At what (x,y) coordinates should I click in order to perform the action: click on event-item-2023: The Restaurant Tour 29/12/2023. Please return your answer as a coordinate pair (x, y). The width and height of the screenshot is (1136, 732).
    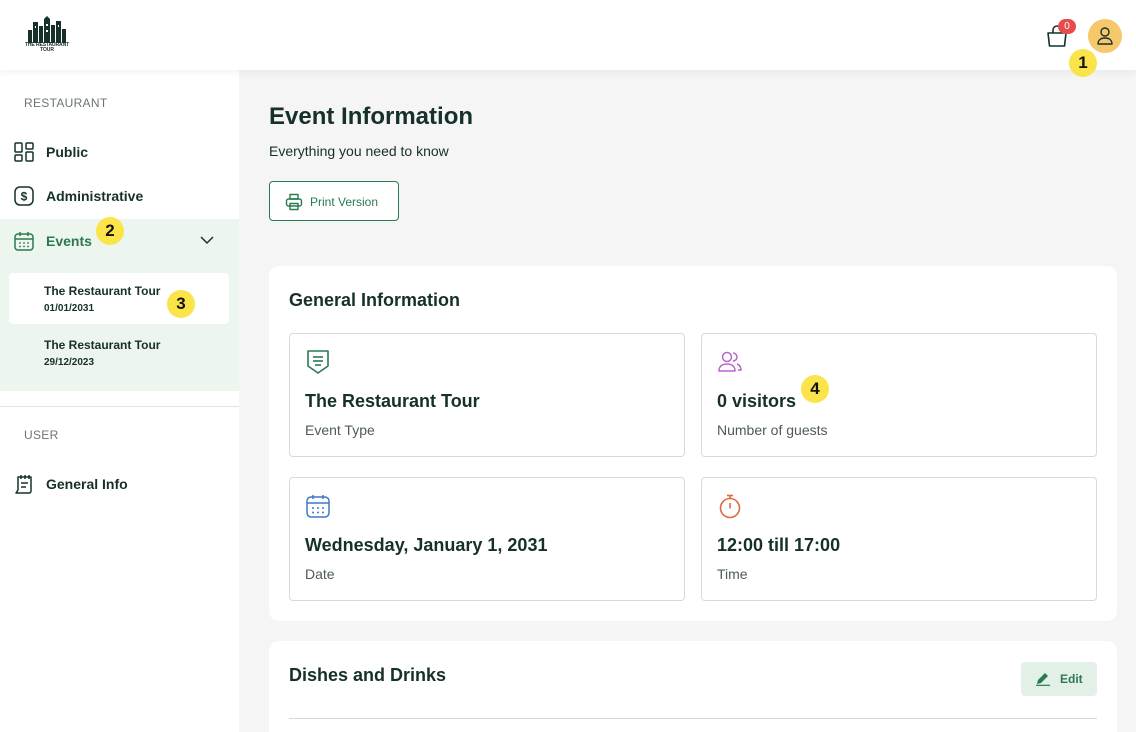
    Looking at the image, I should click on (119, 352).